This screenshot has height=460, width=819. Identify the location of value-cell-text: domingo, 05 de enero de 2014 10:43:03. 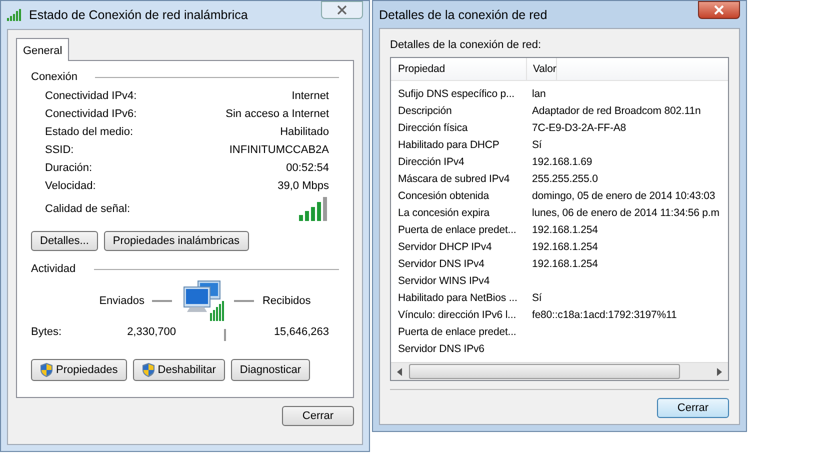
(623, 196).